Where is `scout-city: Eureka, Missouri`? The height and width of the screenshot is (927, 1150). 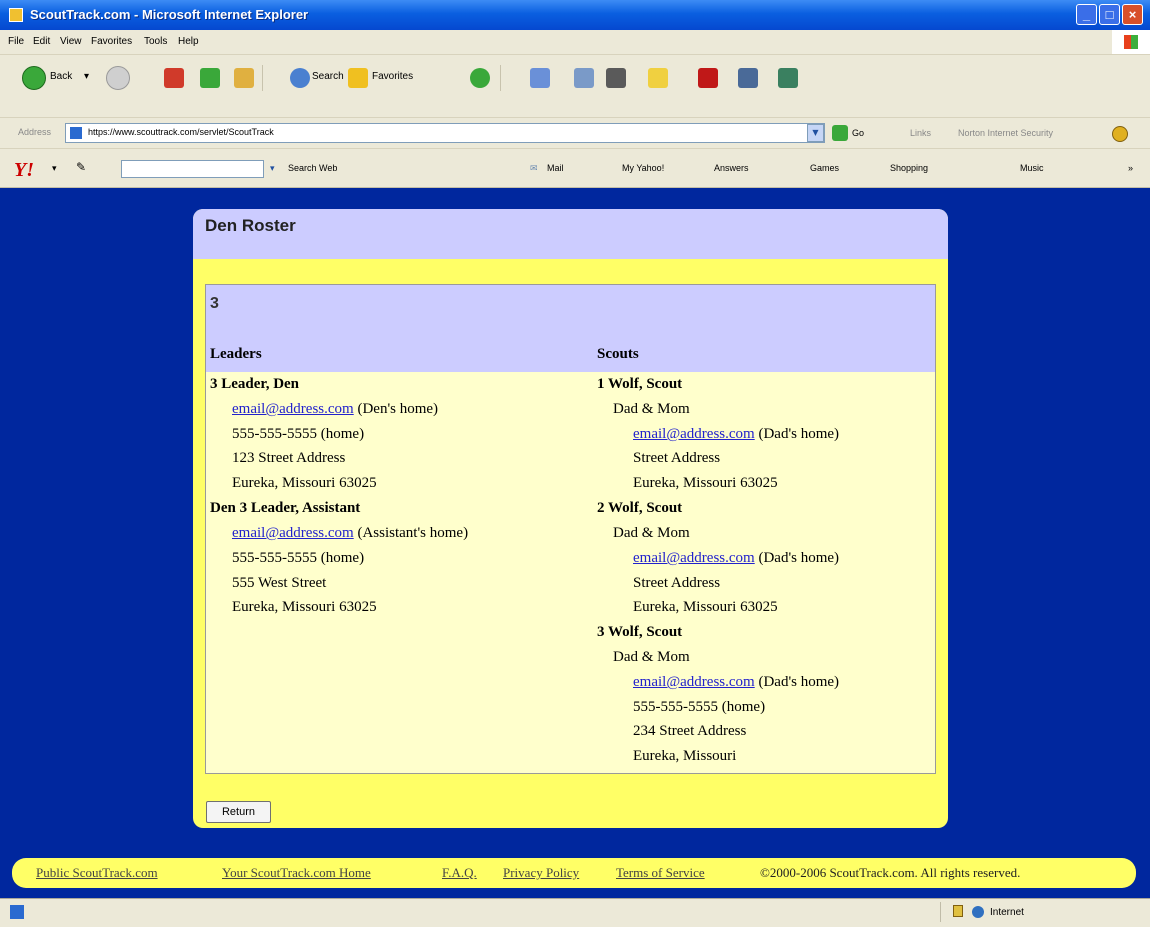
scout-city: Eureka, Missouri is located at coordinates (685, 756).